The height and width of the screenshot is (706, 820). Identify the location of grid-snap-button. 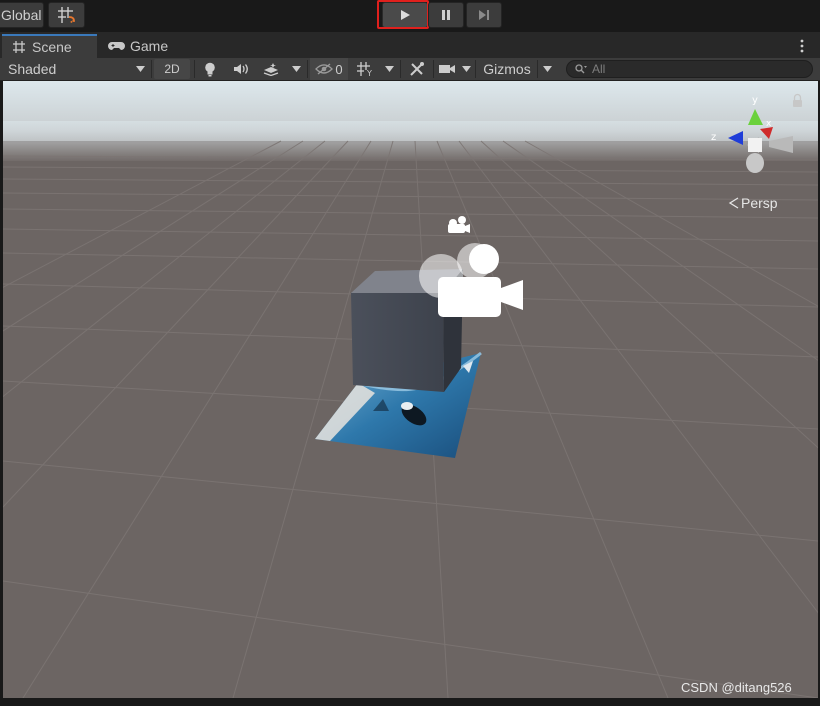
(66, 15).